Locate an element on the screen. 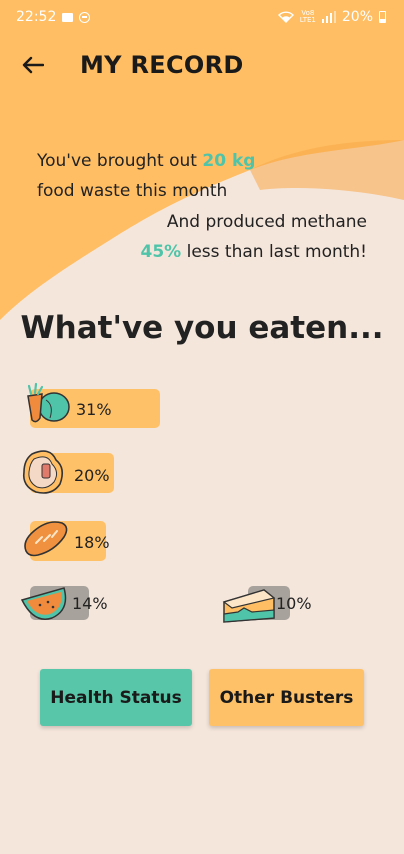  arrow-left-icon is located at coordinates (33, 65).